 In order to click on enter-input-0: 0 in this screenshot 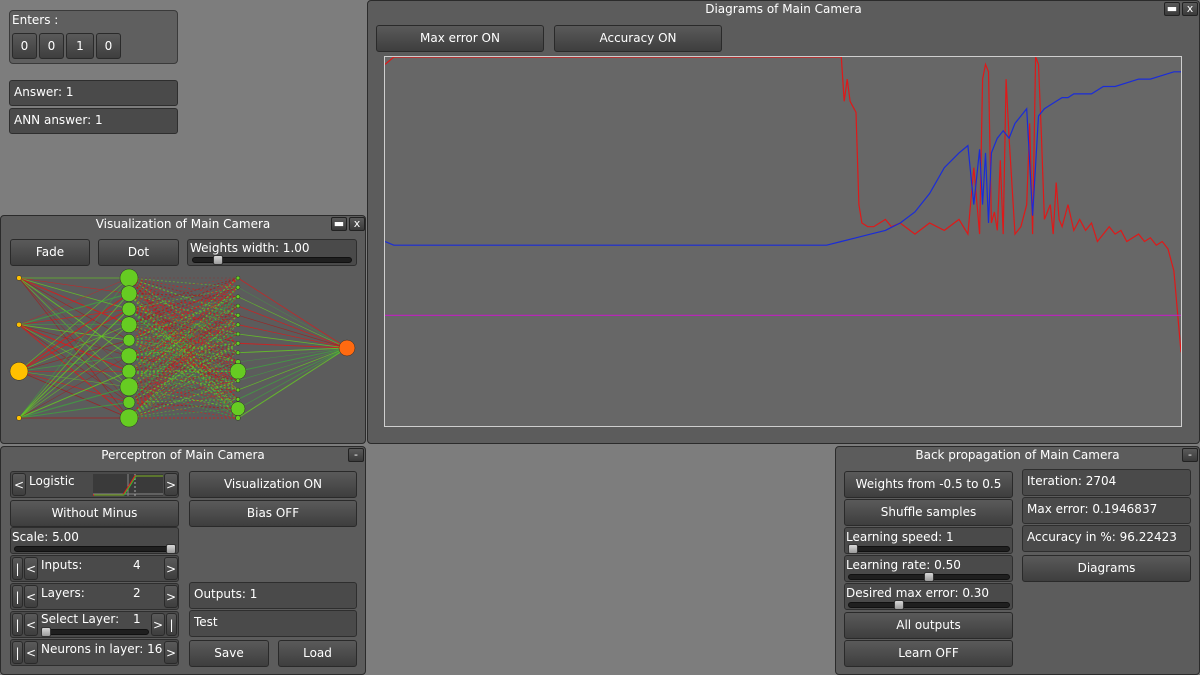, I will do `click(24, 46)`.